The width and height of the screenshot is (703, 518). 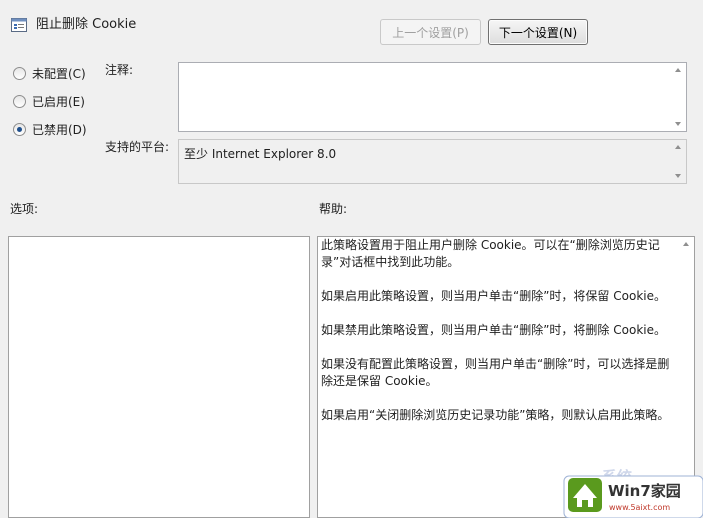 I want to click on supported-platform-value: 至少 Internet Explorer 8.0, so click(x=260, y=154).